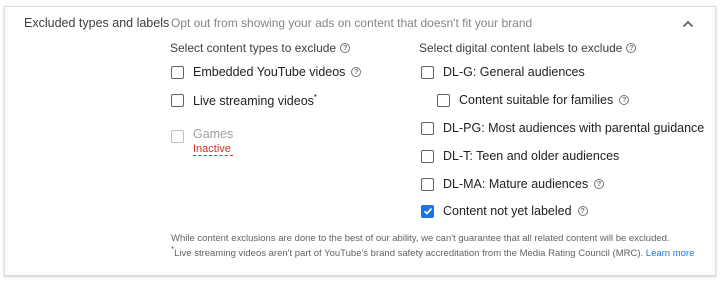  I want to click on footnote-marker: *, so click(315, 97).